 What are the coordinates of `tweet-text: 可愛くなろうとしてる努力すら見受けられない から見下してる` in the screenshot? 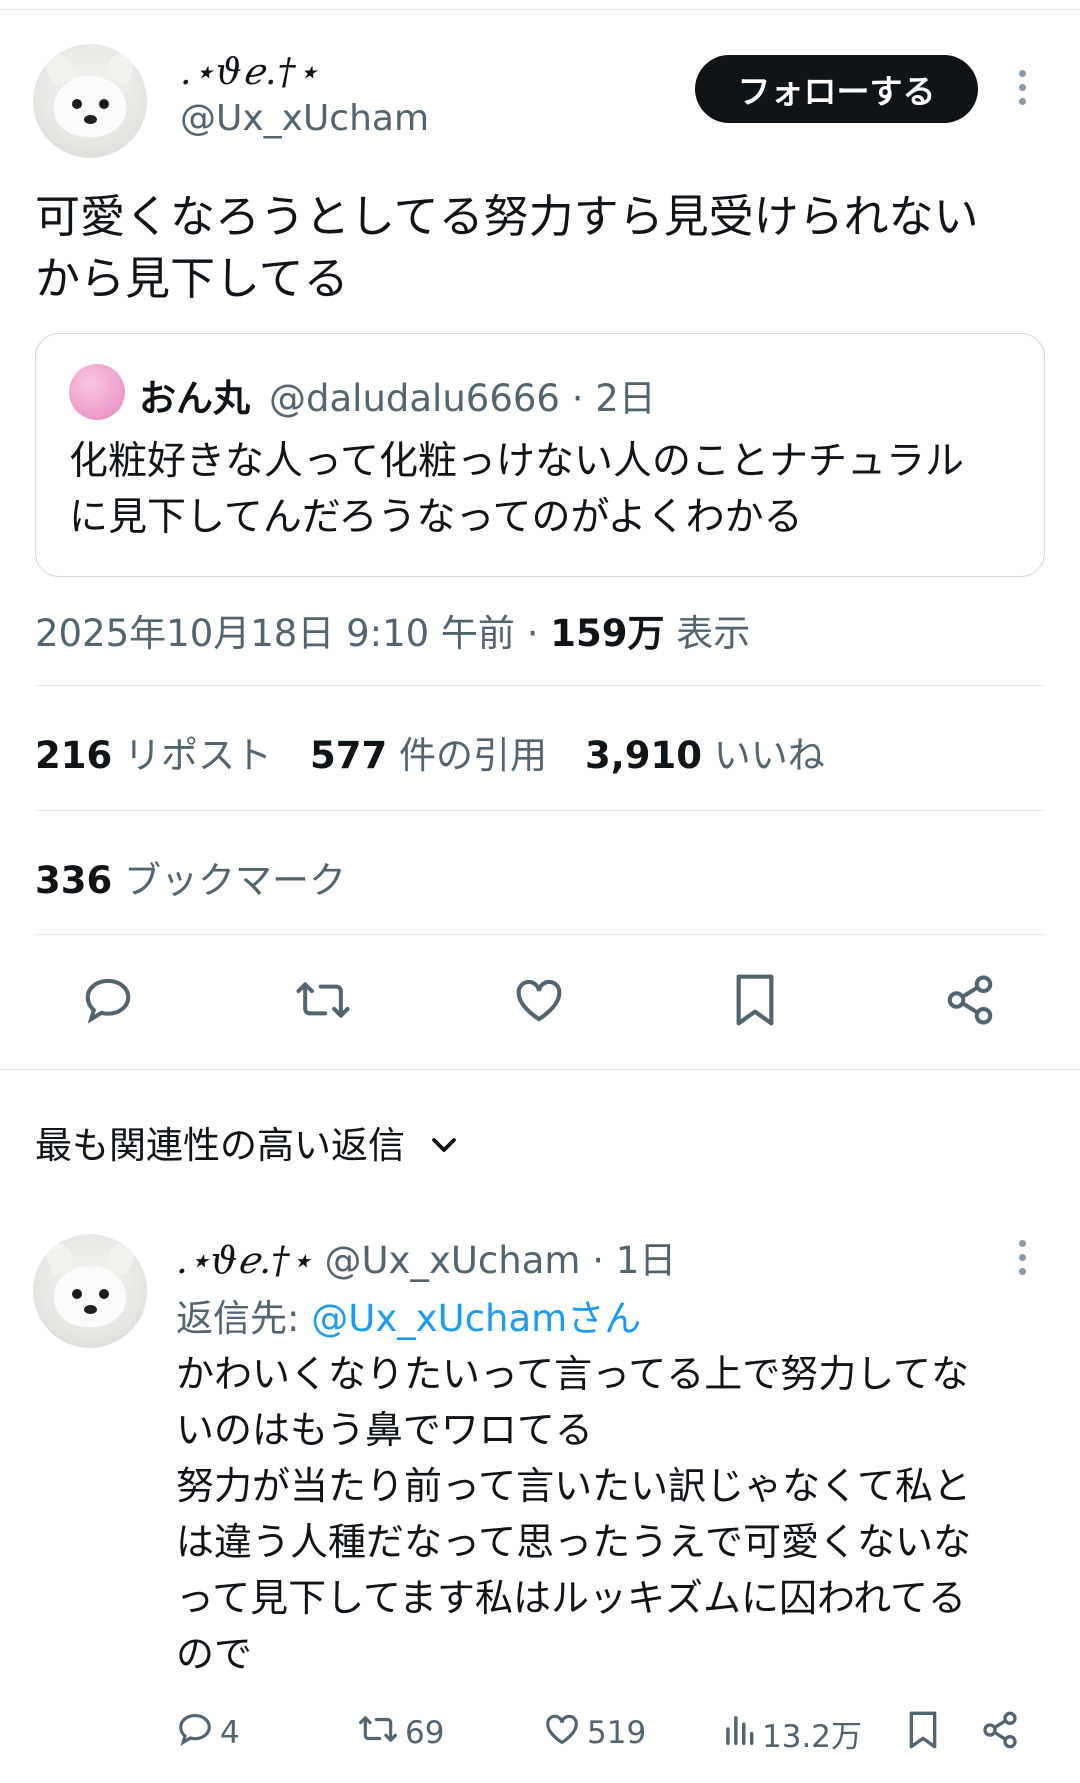 It's located at (507, 247).